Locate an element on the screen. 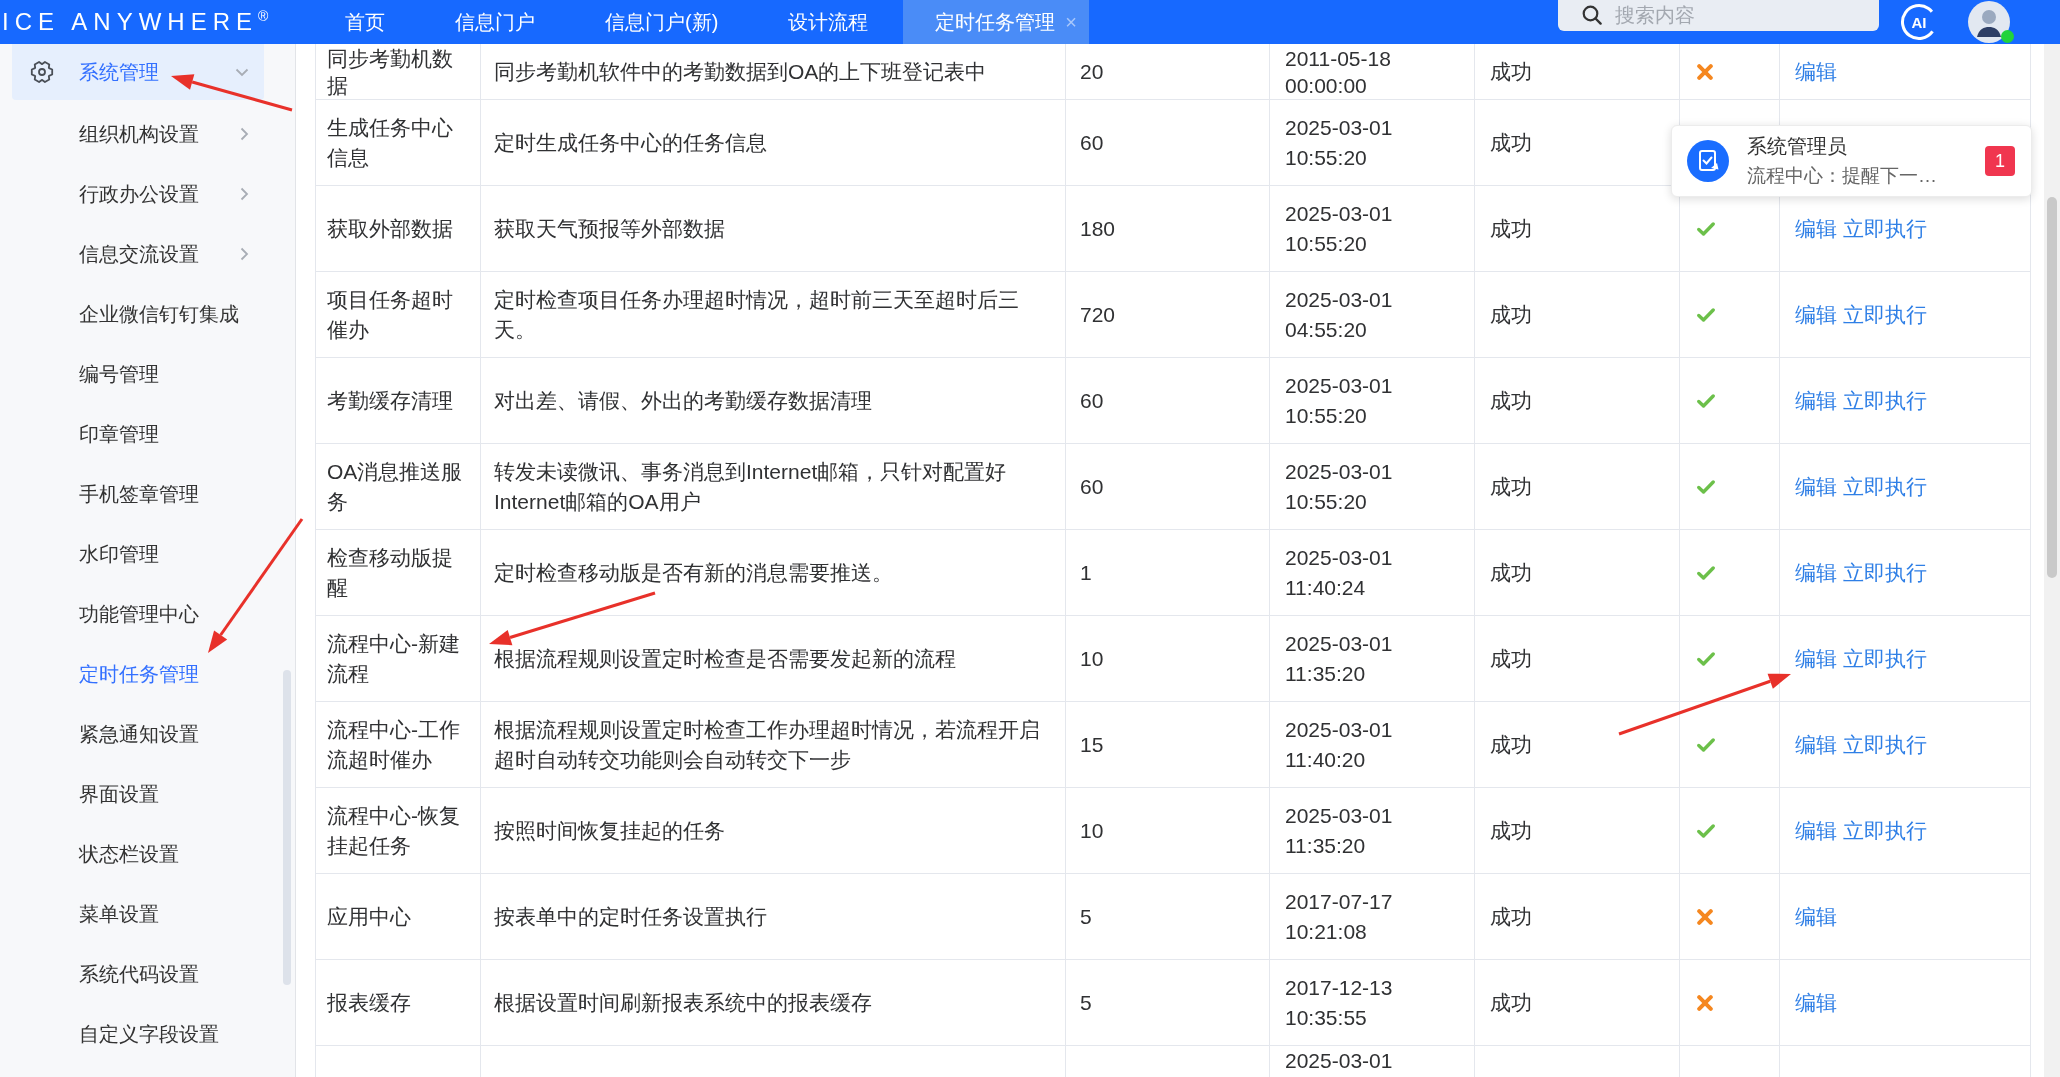 This screenshot has height=1077, width=2060. date-time: 2025-03-01 11:40:24 is located at coordinates (1372, 572).